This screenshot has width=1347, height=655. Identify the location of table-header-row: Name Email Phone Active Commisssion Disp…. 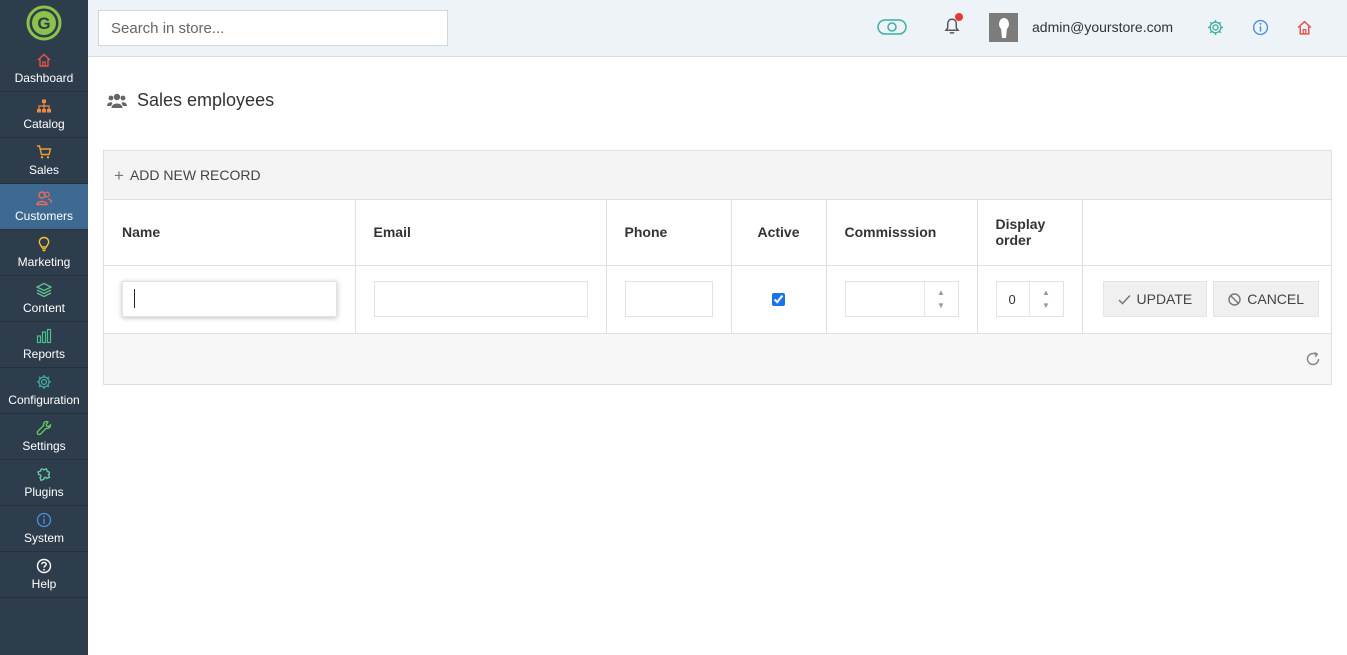
(717, 233).